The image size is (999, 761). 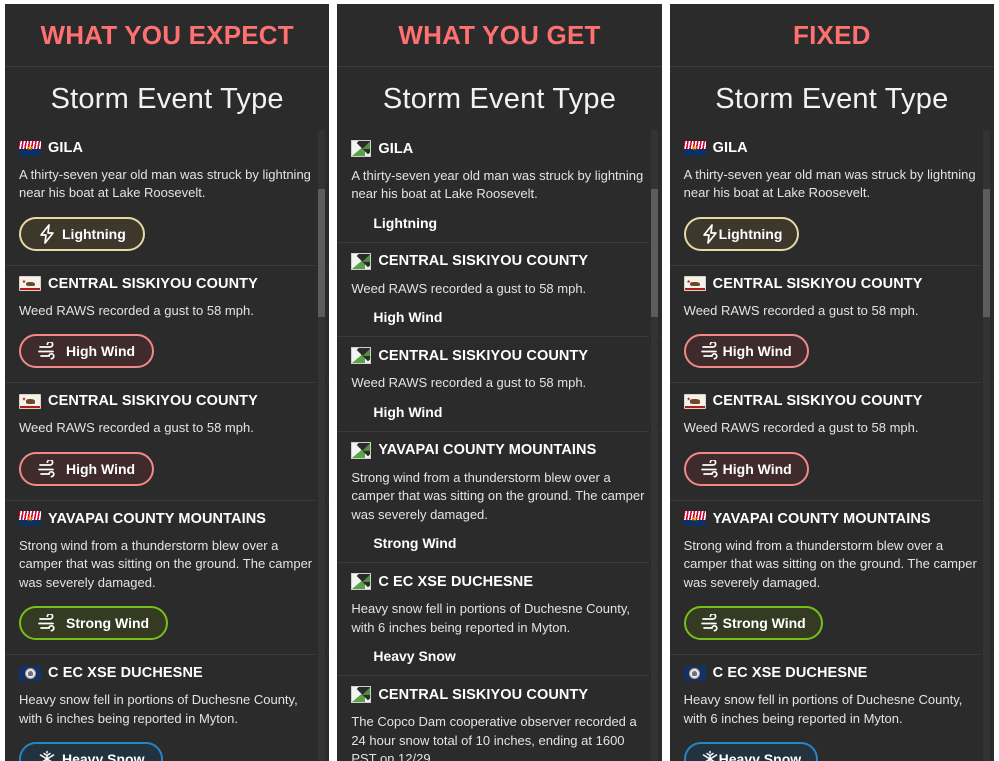 I want to click on event-card-header: YAVAPAI COUNTY MOUNTAINS, so click(x=499, y=450).